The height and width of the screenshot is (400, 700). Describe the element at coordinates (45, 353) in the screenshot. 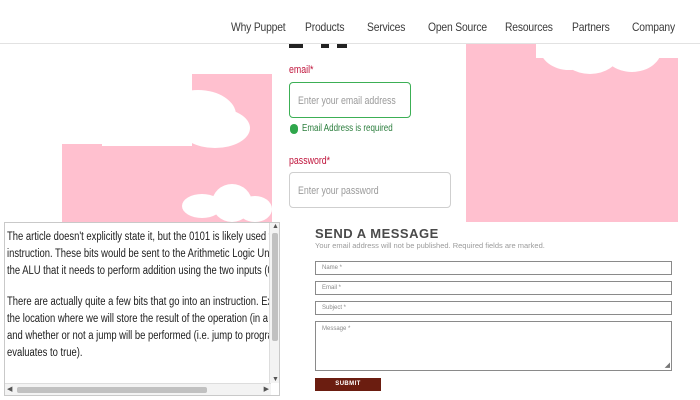

I see `article-line: evaluates to true).` at that location.